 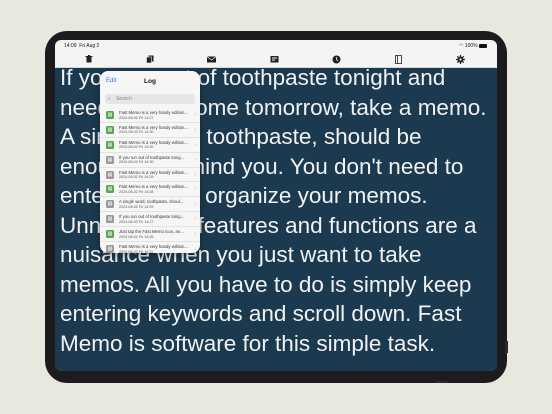 I want to click on battery-label: 100%, so click(x=471, y=46).